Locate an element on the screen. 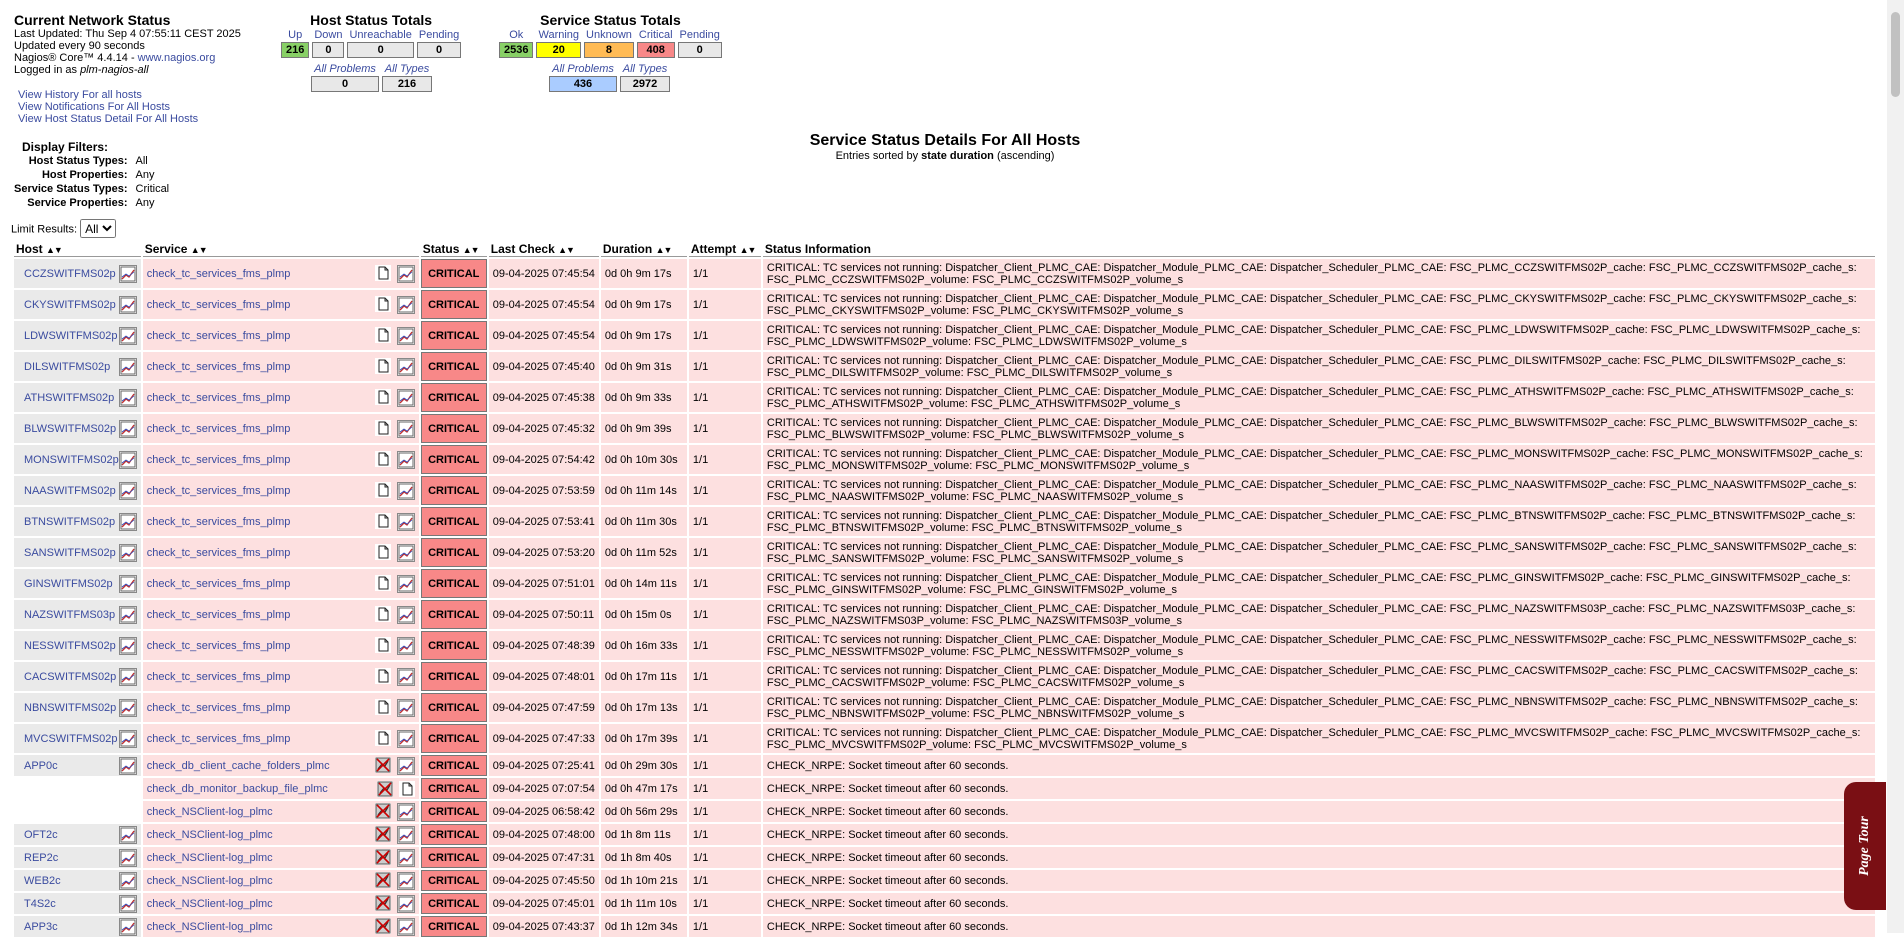 The height and width of the screenshot is (939, 1904). svc-all-types-count: 2972 is located at coordinates (645, 84).